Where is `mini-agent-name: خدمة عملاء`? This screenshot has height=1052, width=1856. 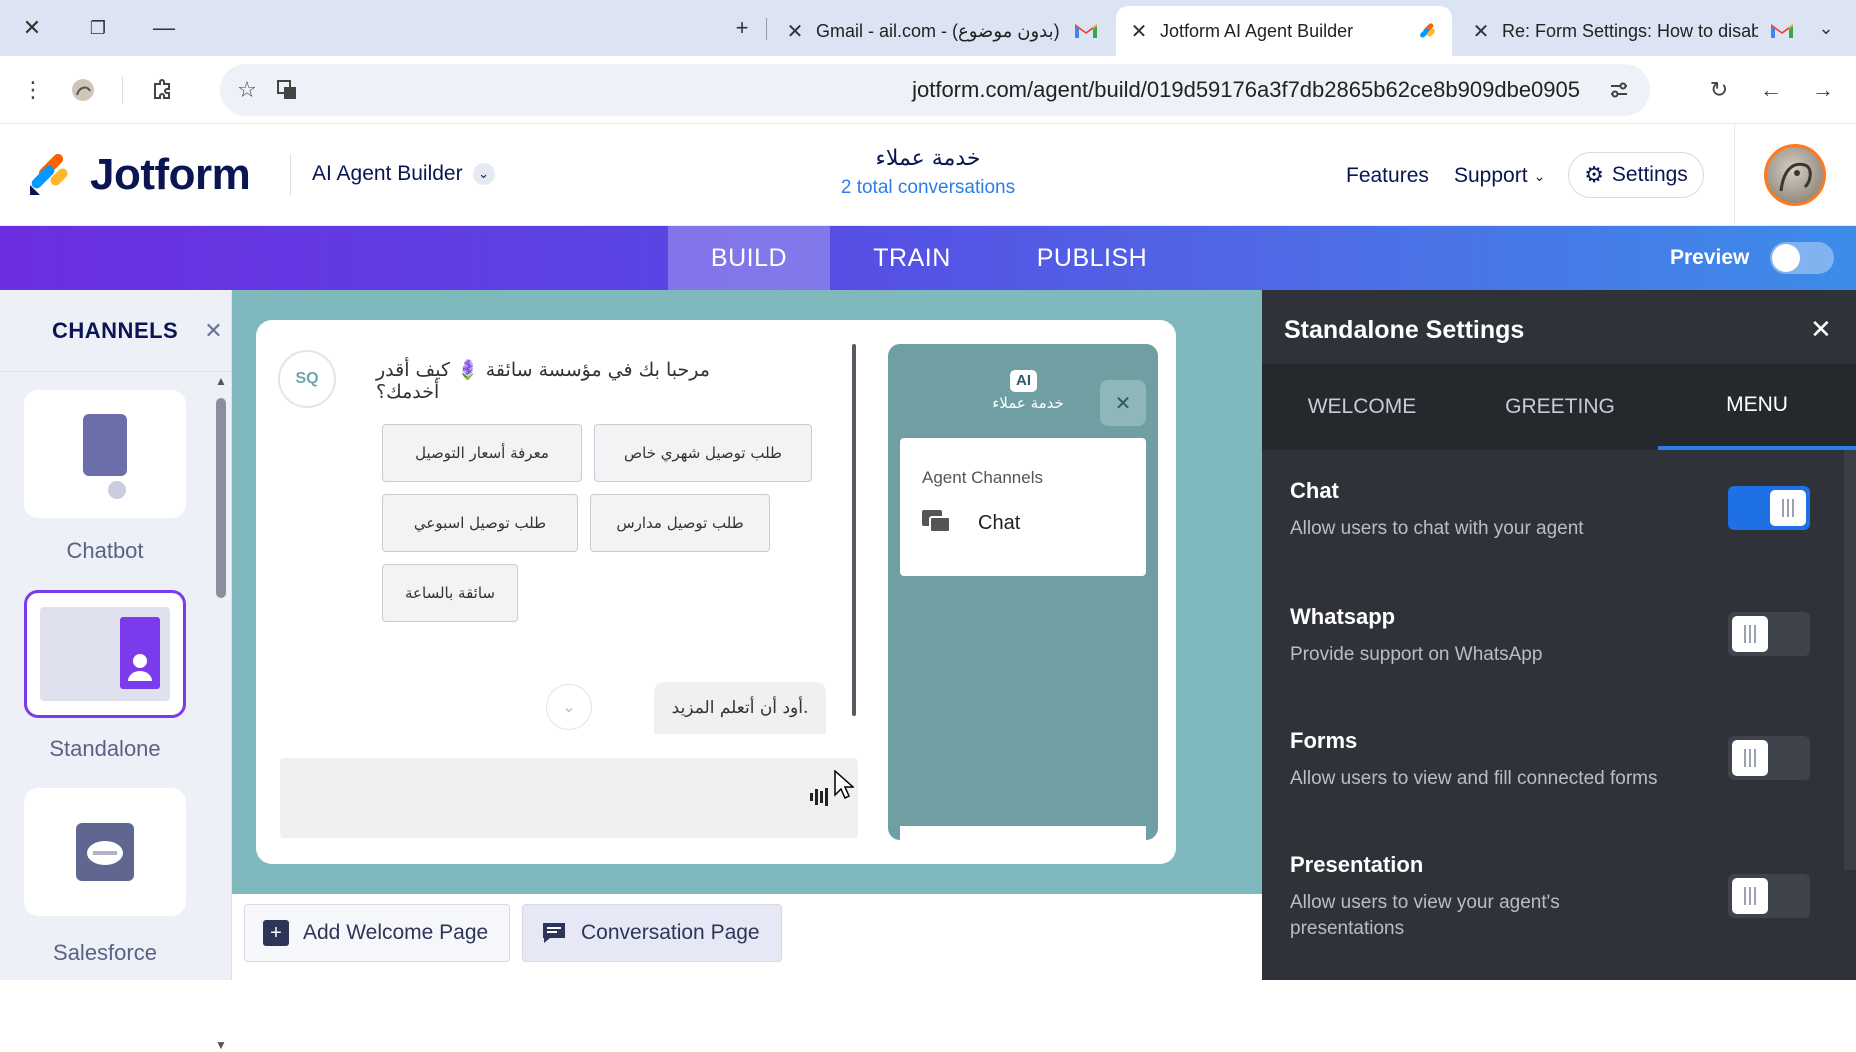
mini-agent-name: خدمة عملاء is located at coordinates (1028, 403).